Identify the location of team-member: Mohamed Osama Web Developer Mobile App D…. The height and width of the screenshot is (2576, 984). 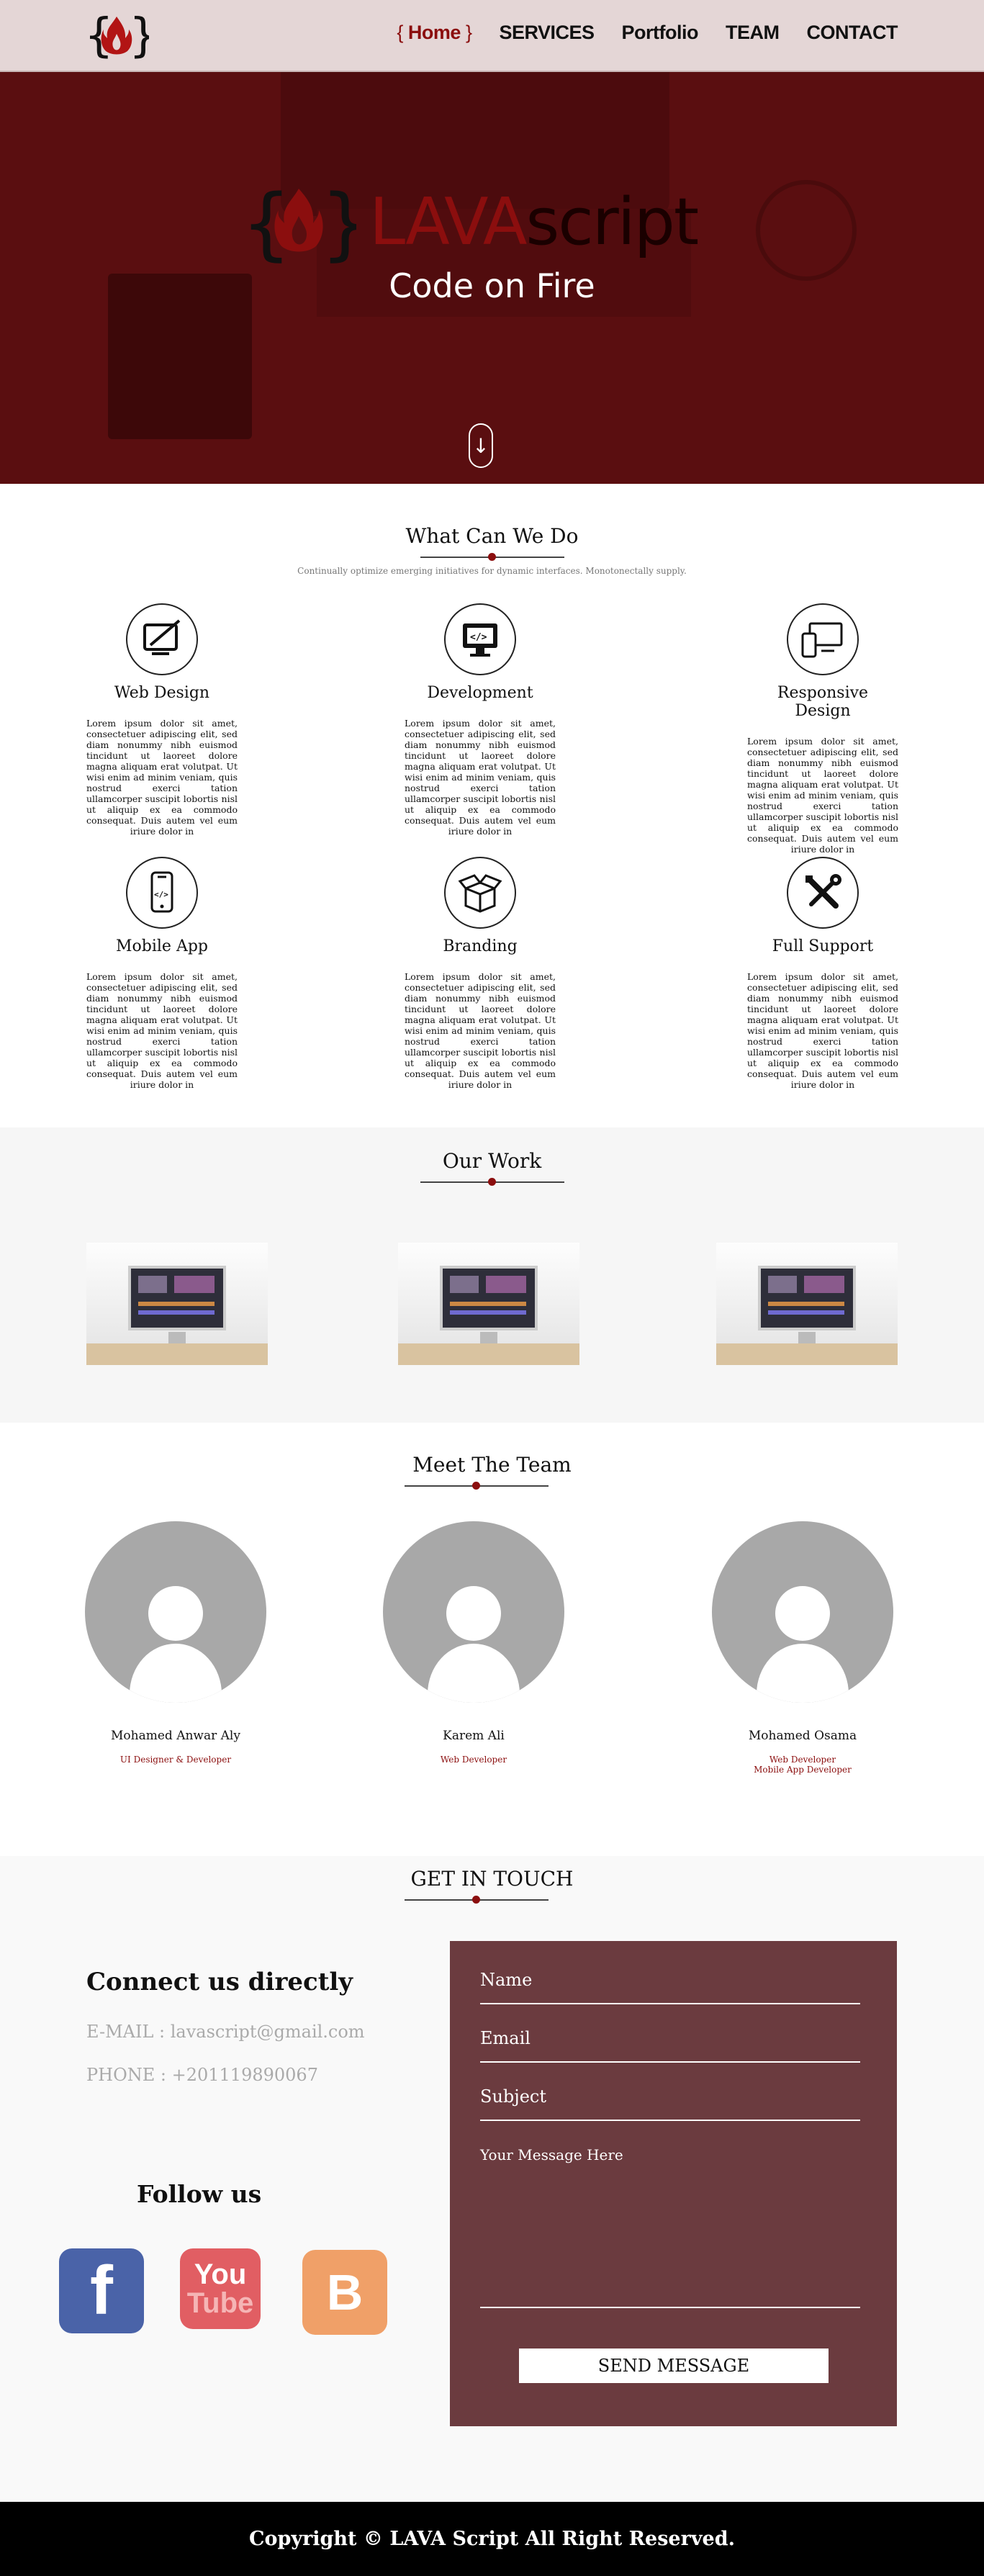
(802, 1648).